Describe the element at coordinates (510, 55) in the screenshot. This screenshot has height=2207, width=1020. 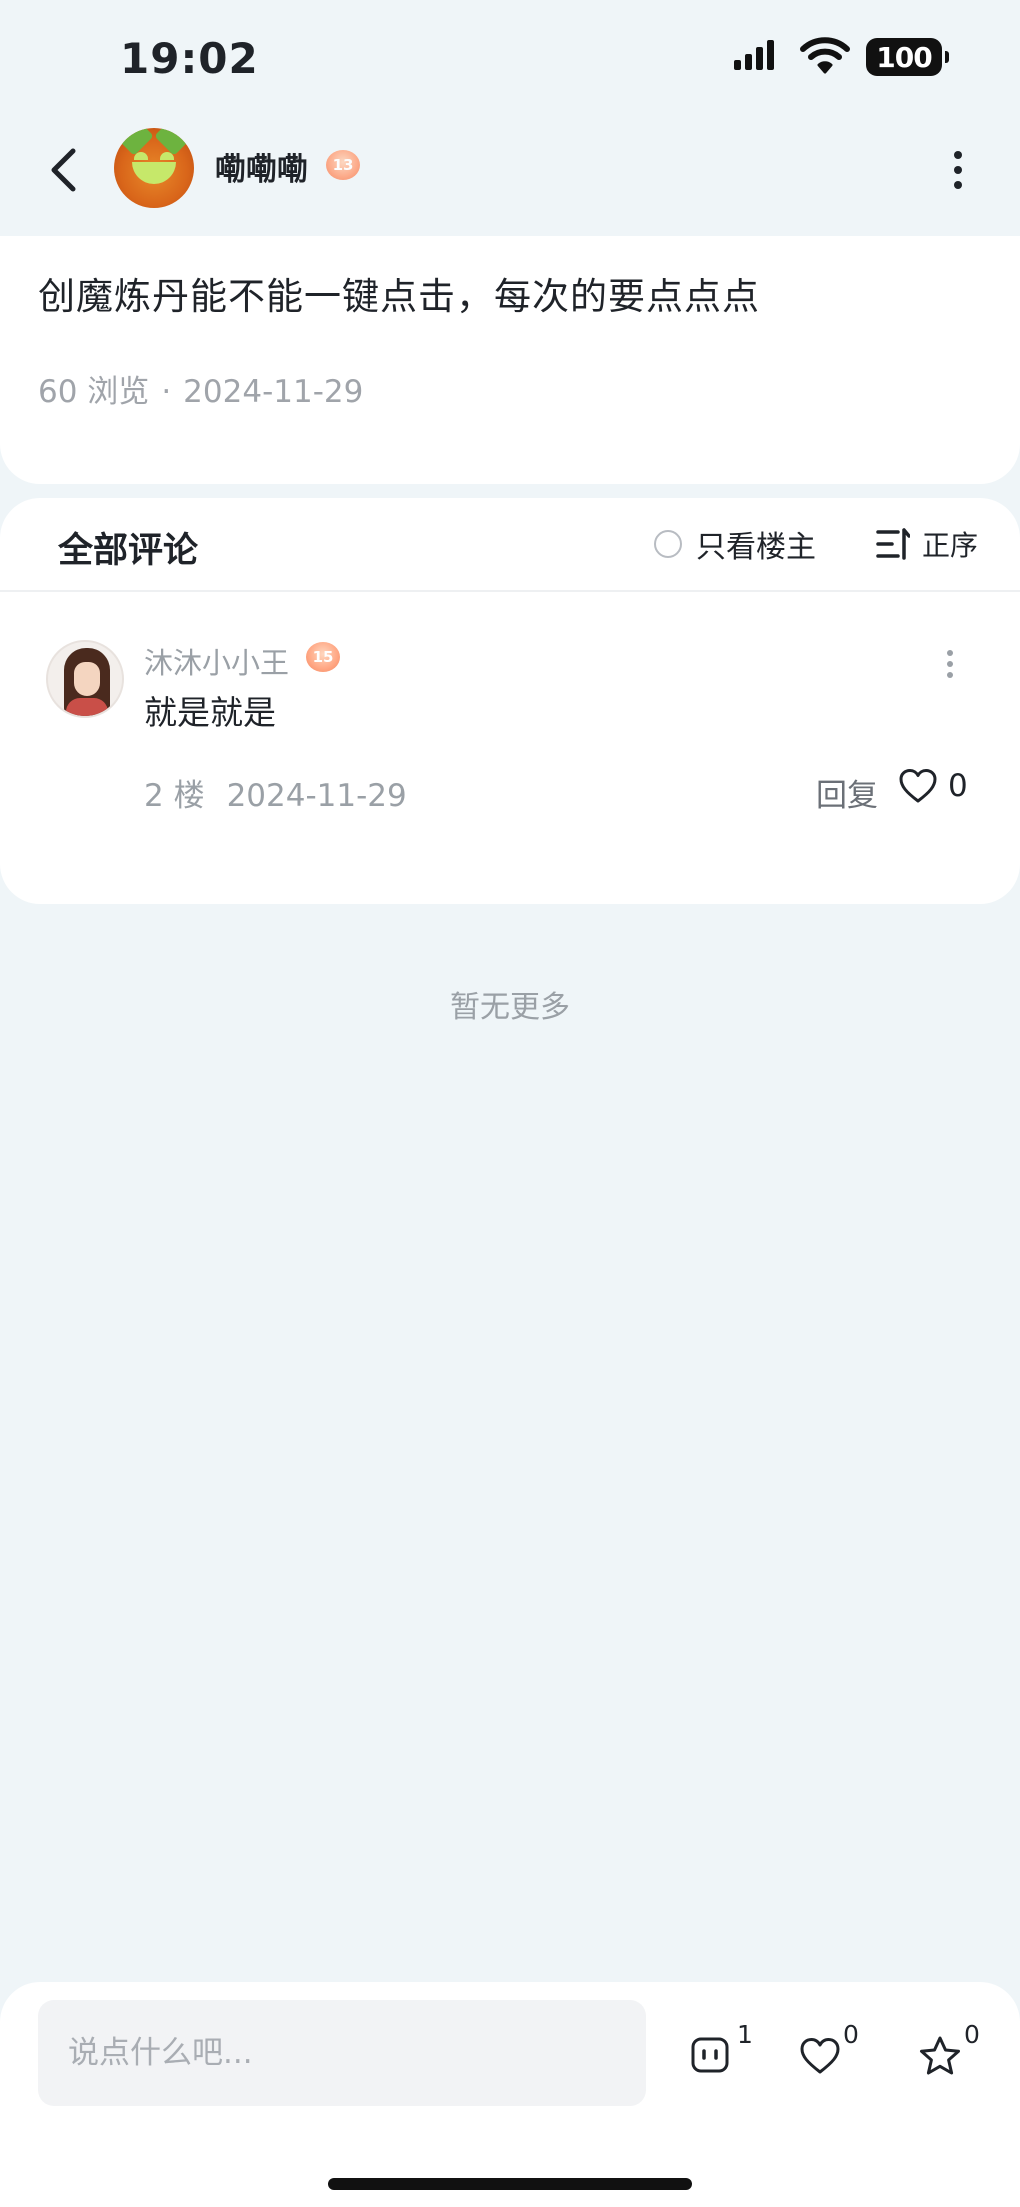
I see `status-bar: 19:02 100` at that location.